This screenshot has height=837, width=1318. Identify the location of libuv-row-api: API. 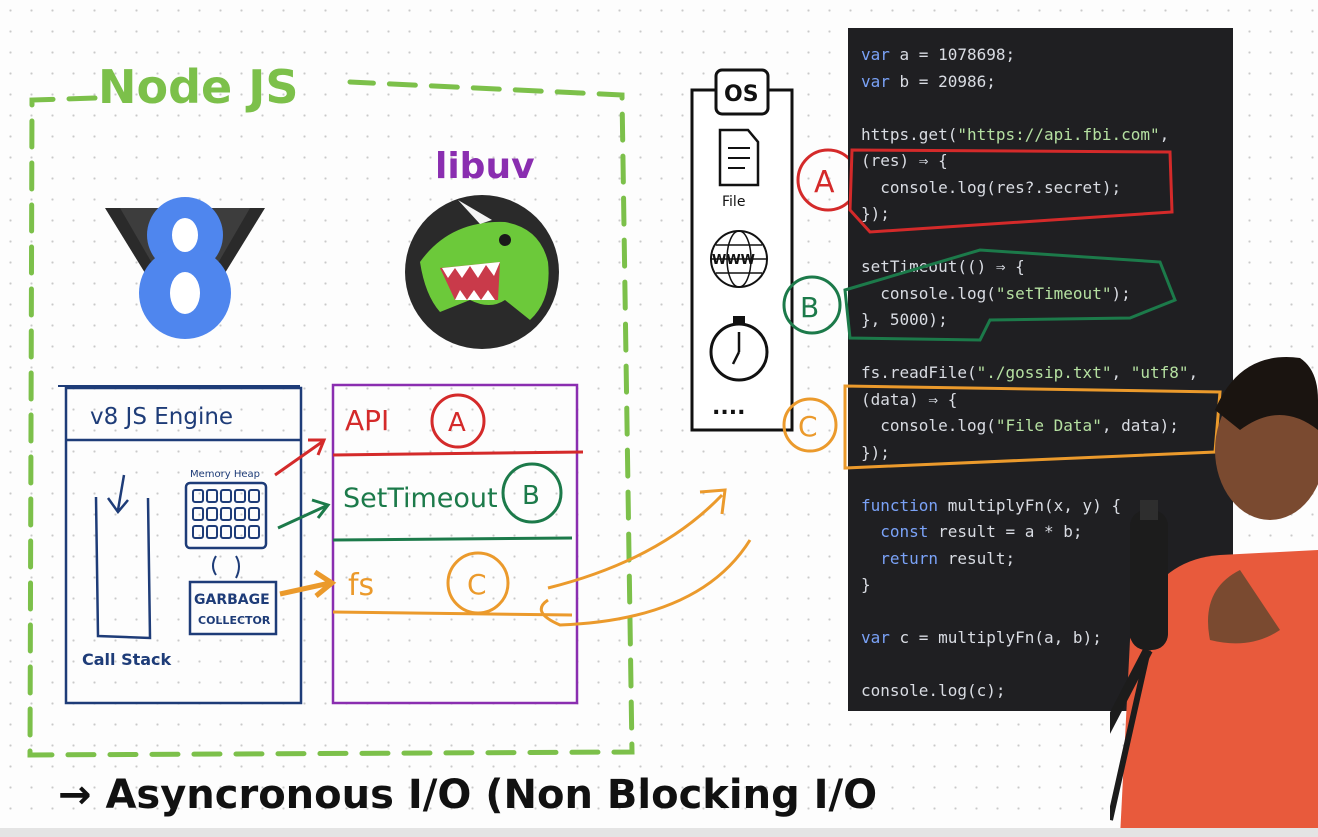
(367, 420).